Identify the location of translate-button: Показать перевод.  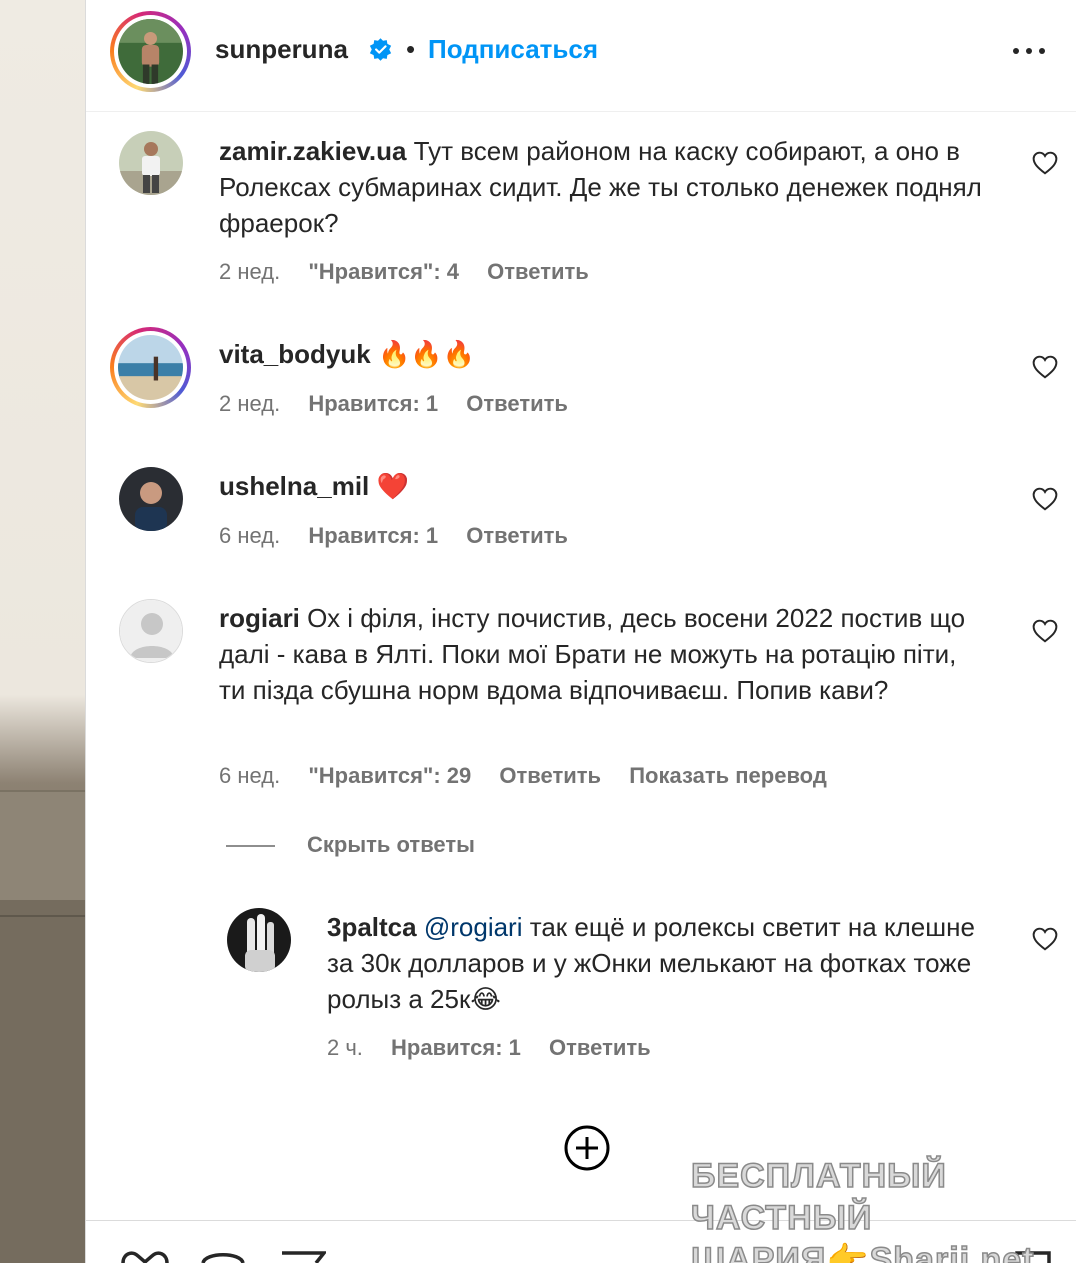
(728, 776).